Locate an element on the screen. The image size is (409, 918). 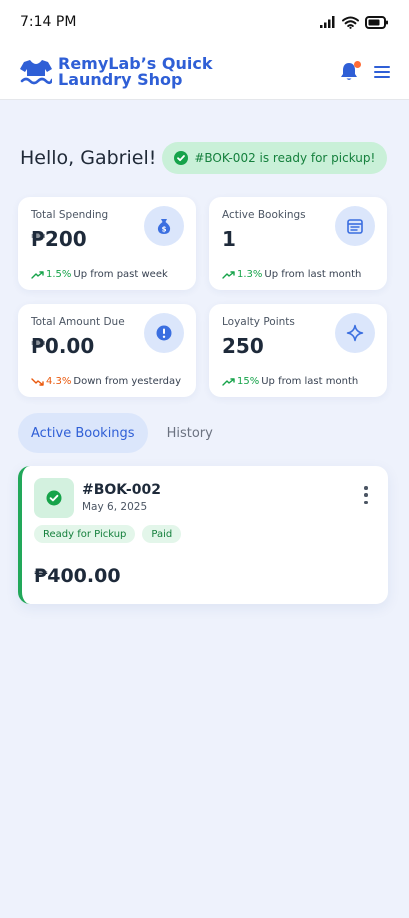
stat-trend: 1.3% Up from last month is located at coordinates (291, 274).